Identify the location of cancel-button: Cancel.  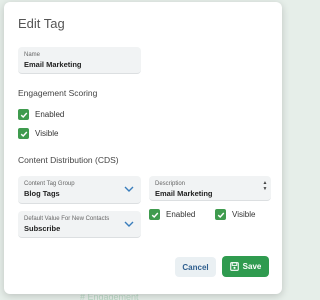
(195, 267).